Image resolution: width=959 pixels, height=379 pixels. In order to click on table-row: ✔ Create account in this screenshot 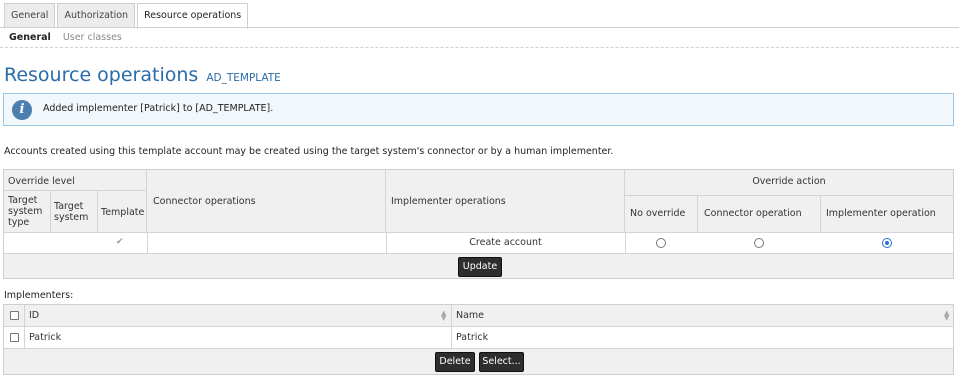, I will do `click(478, 243)`.